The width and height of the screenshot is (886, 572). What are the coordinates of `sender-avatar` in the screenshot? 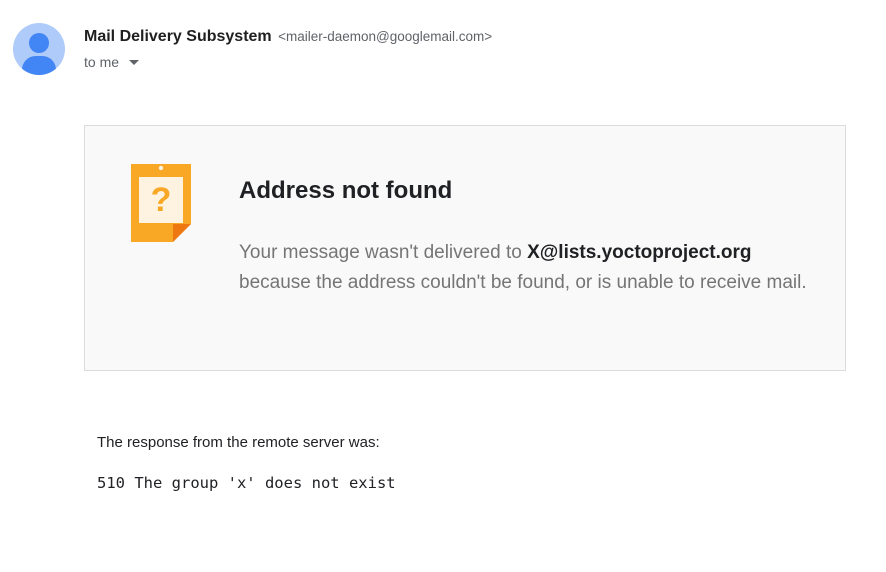 It's located at (39, 49).